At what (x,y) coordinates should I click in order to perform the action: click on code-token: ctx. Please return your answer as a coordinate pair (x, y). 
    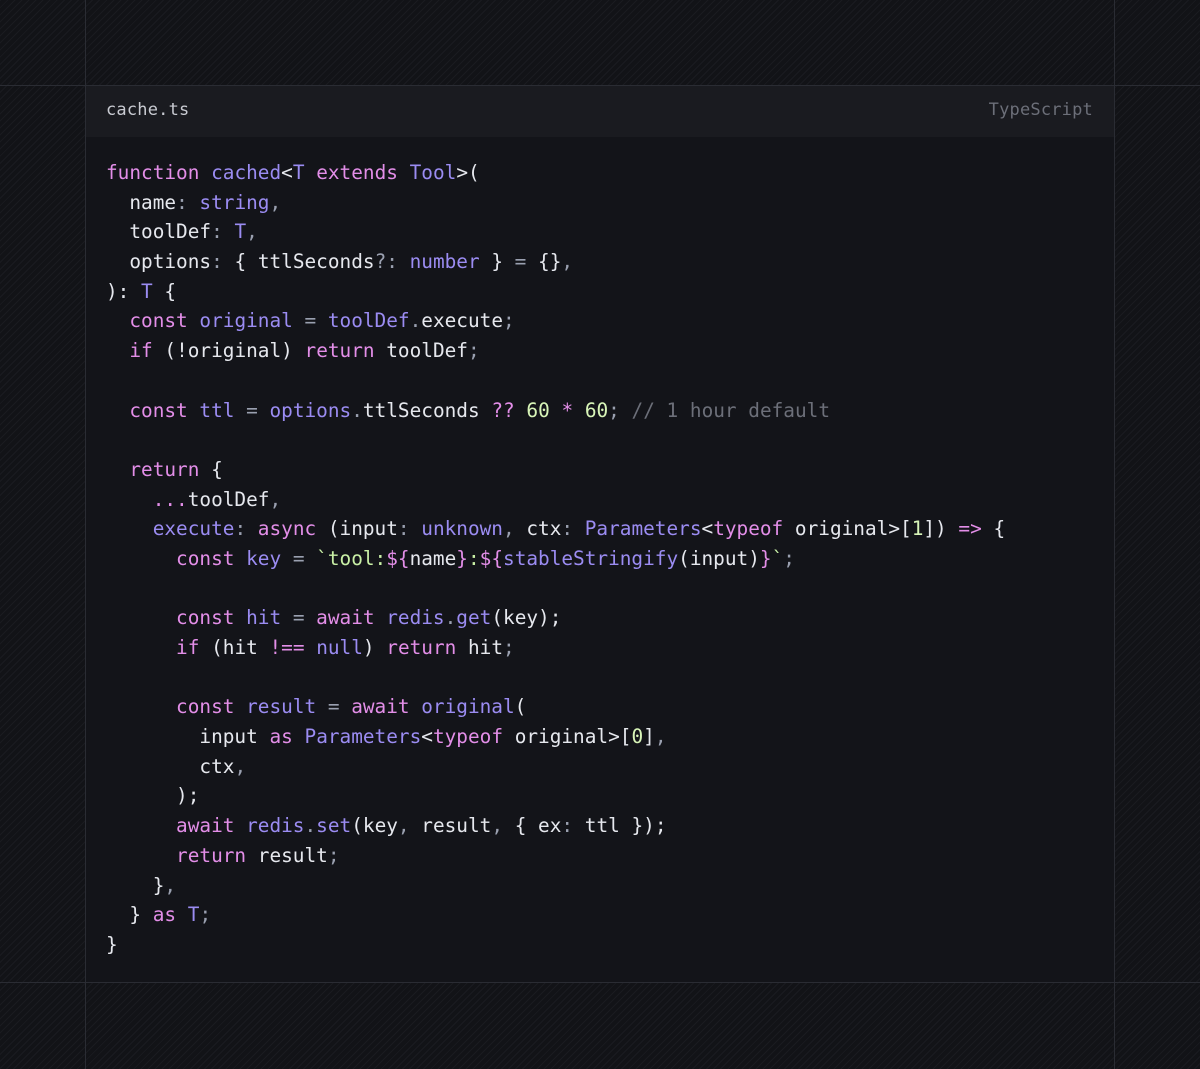
    Looking at the image, I should click on (217, 766).